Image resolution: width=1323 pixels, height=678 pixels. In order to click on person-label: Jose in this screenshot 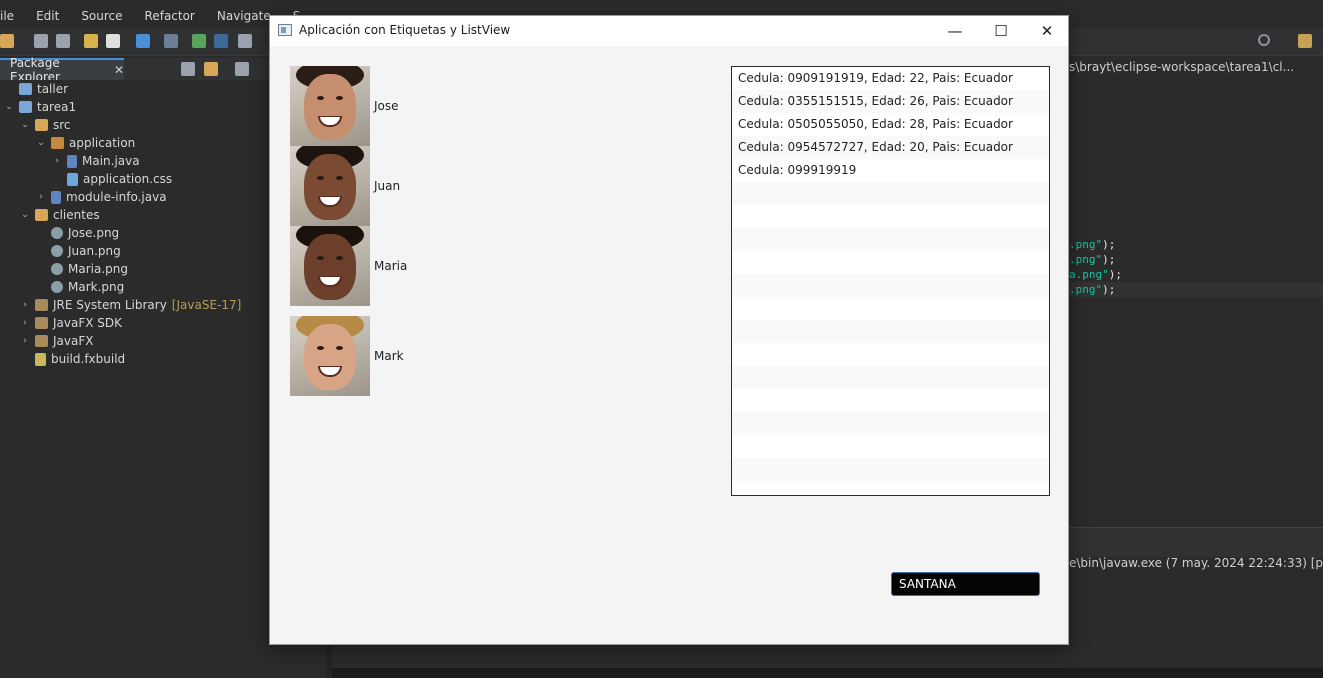, I will do `click(390, 106)`.